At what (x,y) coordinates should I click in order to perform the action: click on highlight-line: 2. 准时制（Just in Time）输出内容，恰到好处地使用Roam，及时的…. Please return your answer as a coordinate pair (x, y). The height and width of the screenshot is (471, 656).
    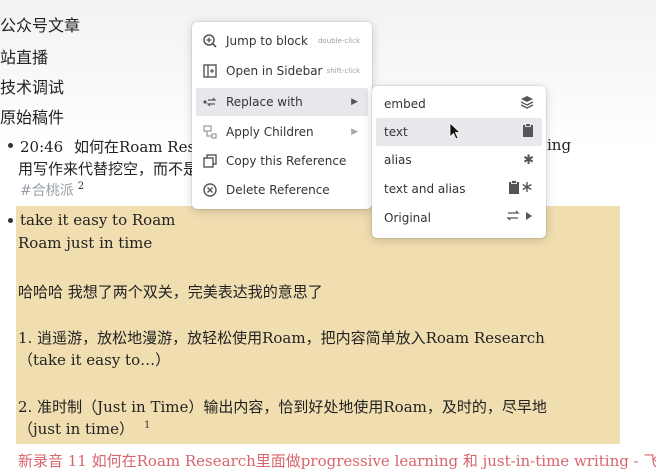
    Looking at the image, I should click on (282, 407).